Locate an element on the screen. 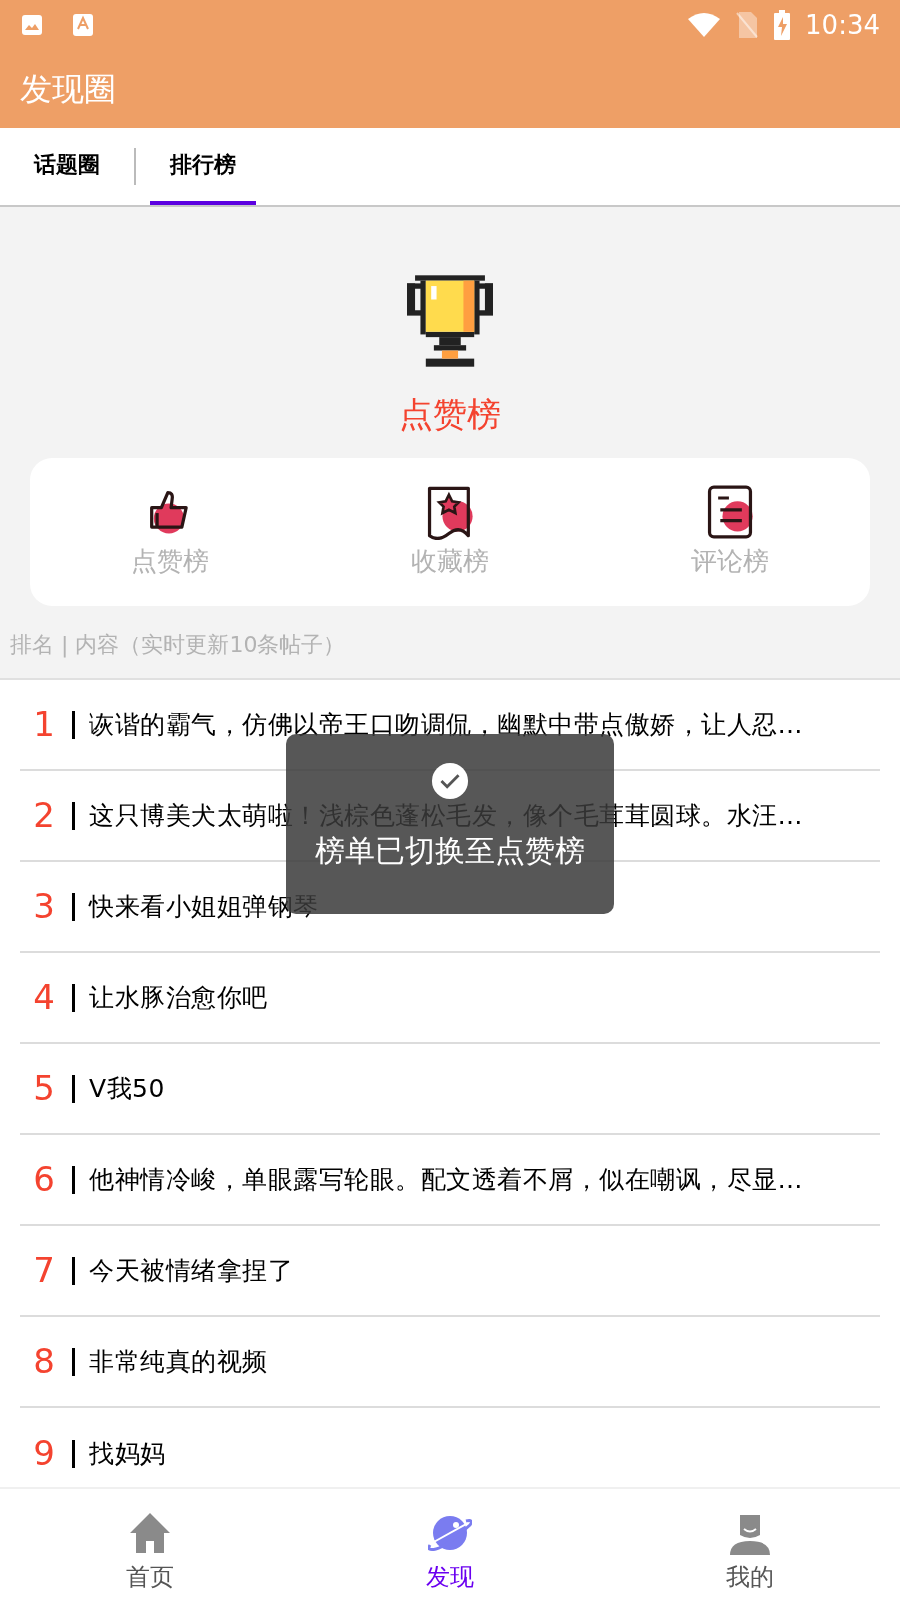 The height and width of the screenshot is (1600, 900). nav-item: 发现 is located at coordinates (450, 1553).